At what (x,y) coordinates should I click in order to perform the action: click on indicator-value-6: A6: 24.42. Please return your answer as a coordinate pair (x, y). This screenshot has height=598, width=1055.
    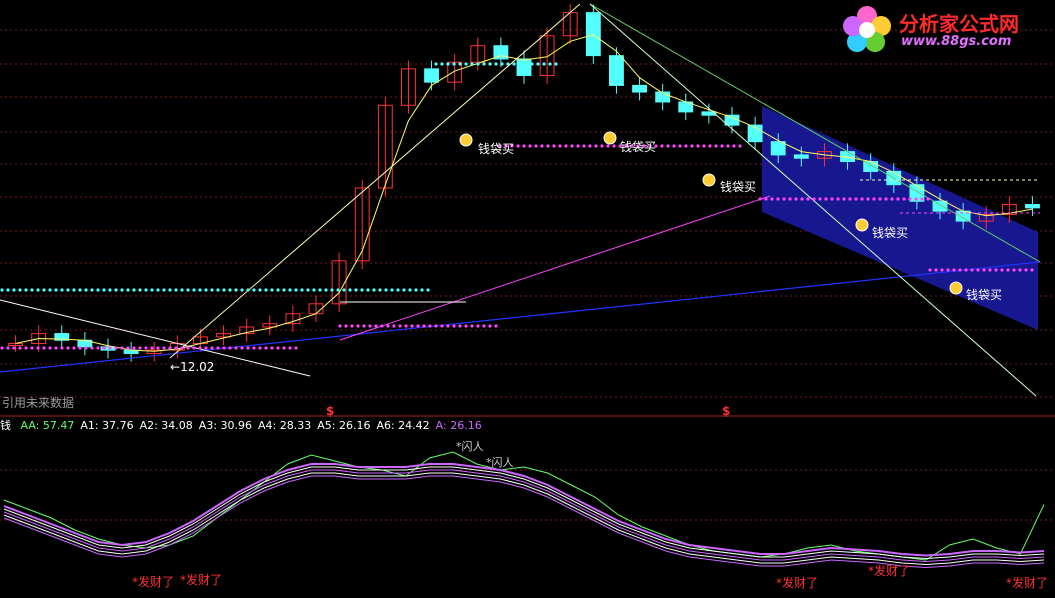
    Looking at the image, I should click on (403, 425).